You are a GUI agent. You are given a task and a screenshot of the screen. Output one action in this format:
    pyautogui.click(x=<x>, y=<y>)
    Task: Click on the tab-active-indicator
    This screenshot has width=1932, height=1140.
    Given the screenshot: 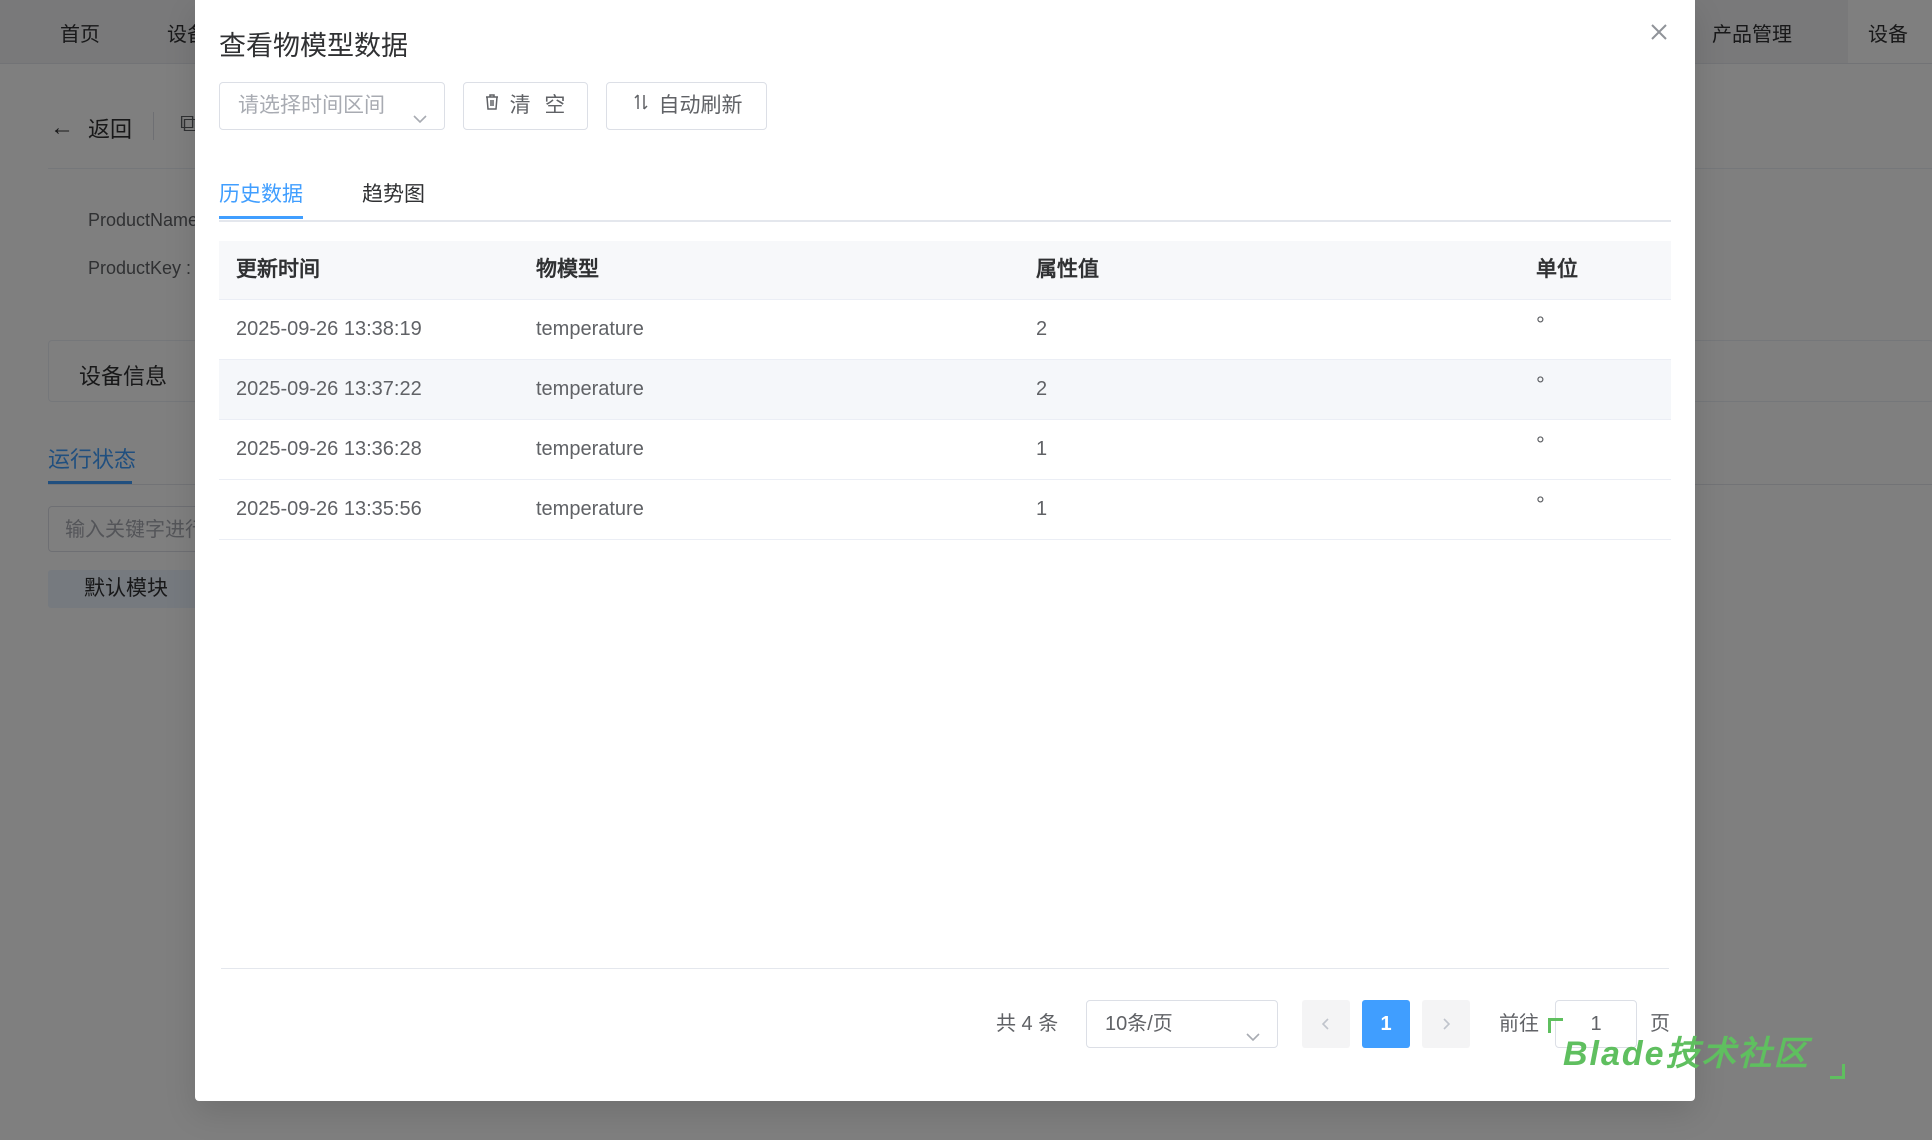 What is the action you would take?
    pyautogui.click(x=261, y=217)
    